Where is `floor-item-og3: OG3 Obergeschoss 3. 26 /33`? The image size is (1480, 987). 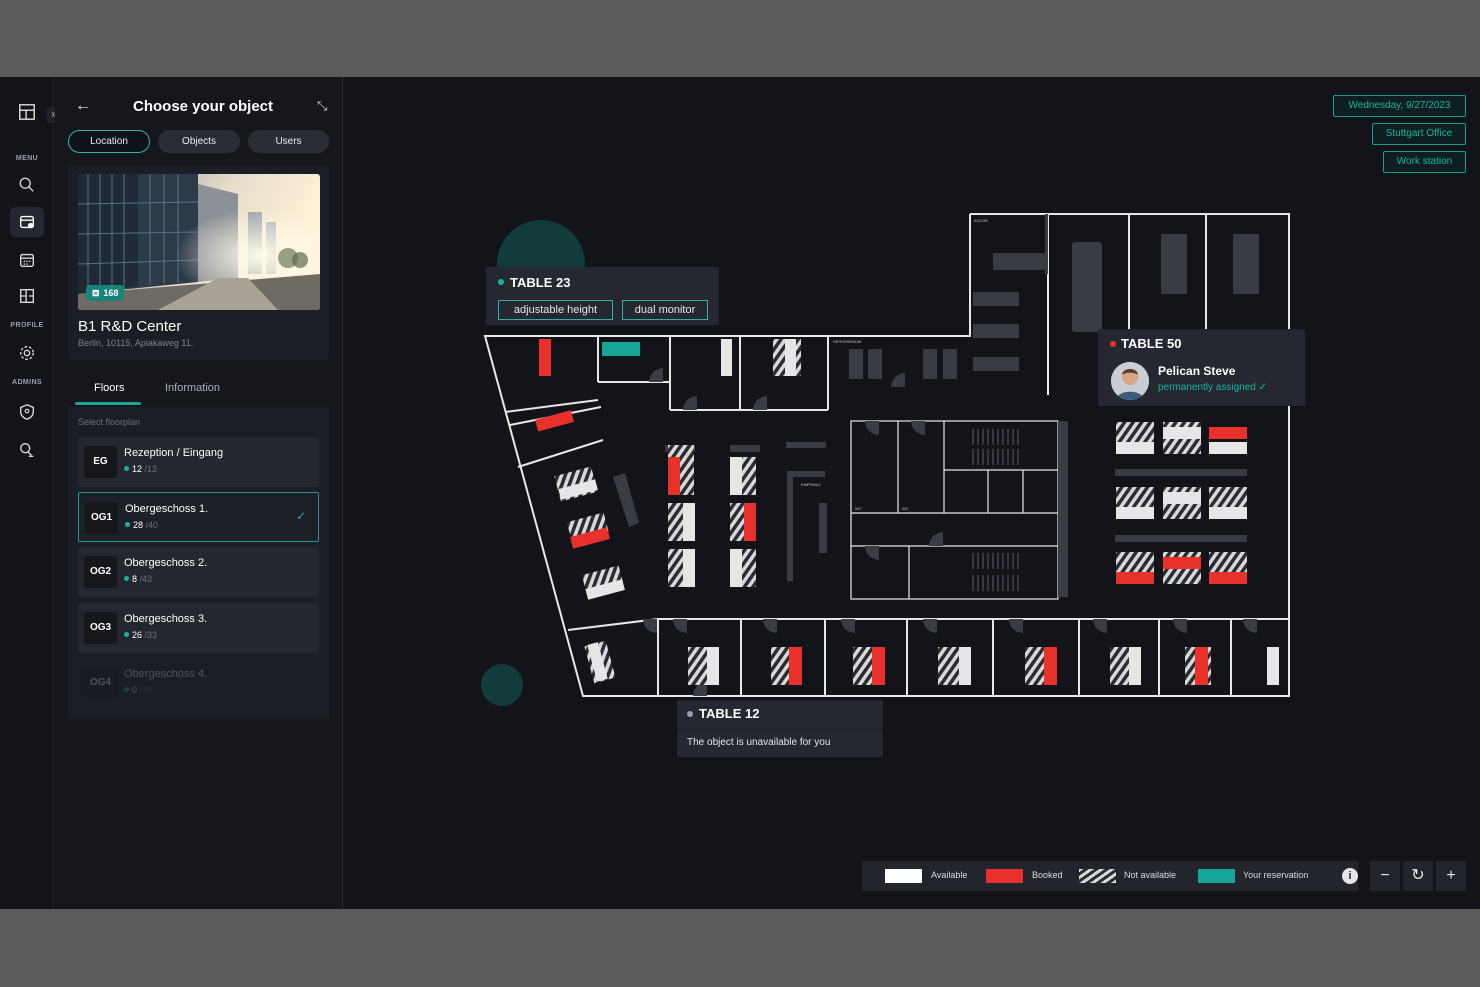 floor-item-og3: OG3 Obergeschoss 3. 26 /33 is located at coordinates (198, 628).